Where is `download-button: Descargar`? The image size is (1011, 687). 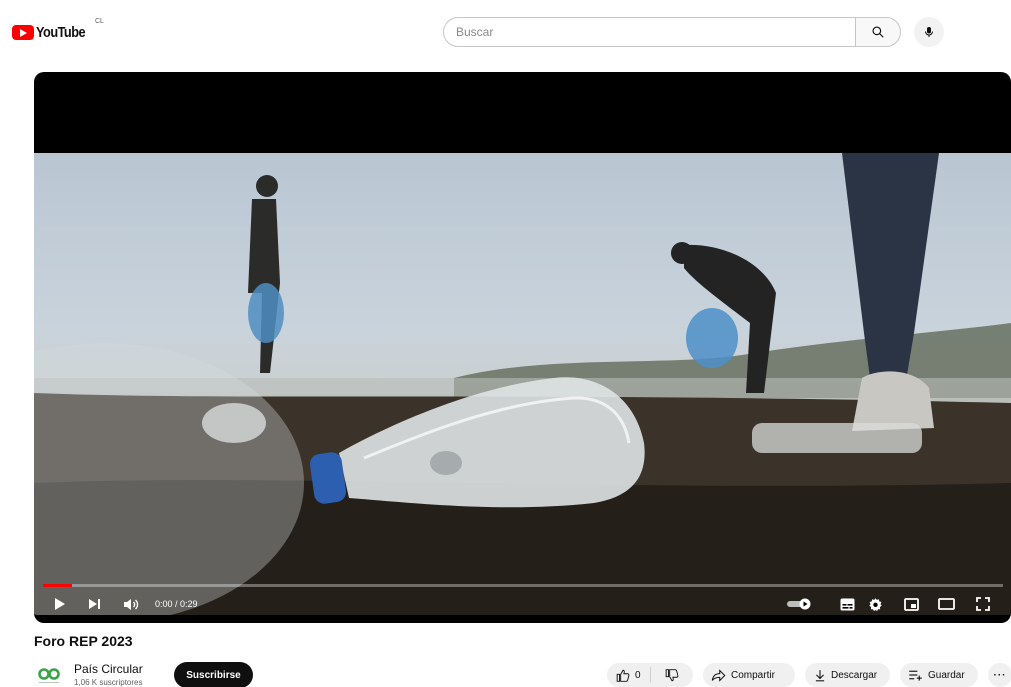 download-button: Descargar is located at coordinates (847, 675).